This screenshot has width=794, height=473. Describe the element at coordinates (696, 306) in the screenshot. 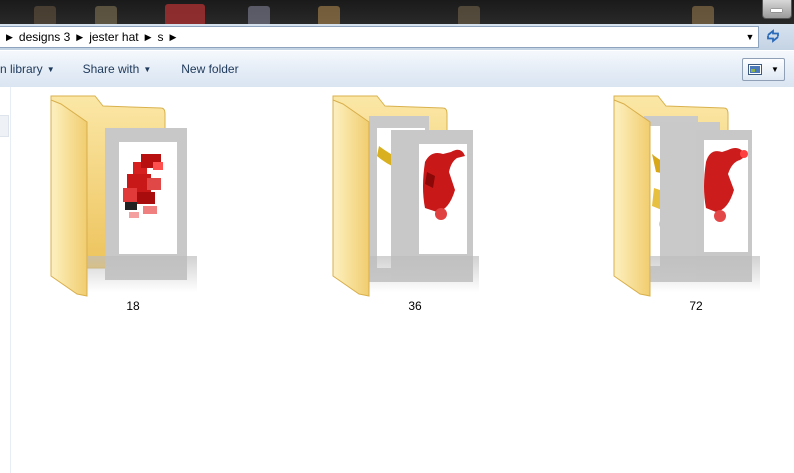

I see `folder-name: 72` at that location.